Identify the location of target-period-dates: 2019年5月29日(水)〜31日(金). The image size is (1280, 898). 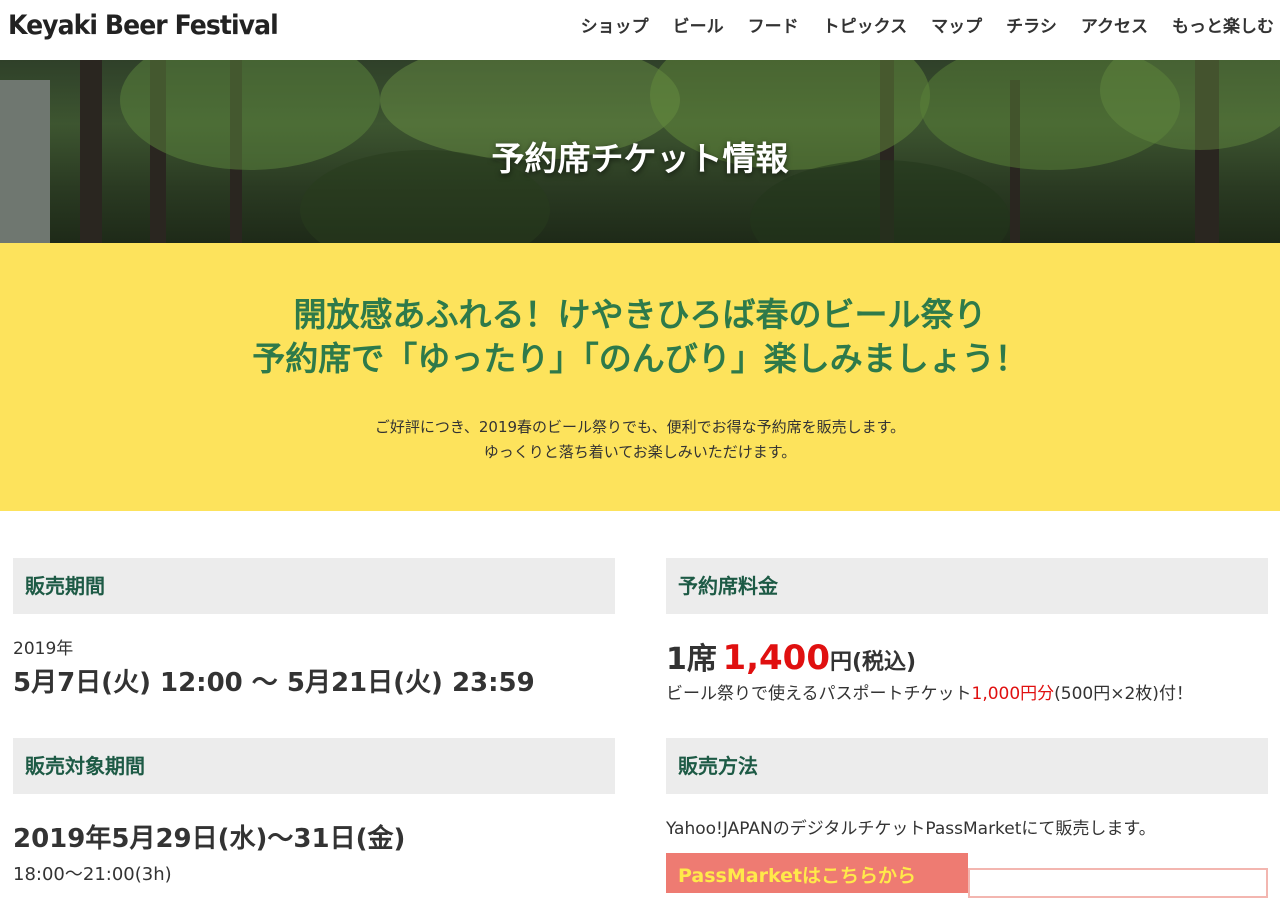
(209, 839).